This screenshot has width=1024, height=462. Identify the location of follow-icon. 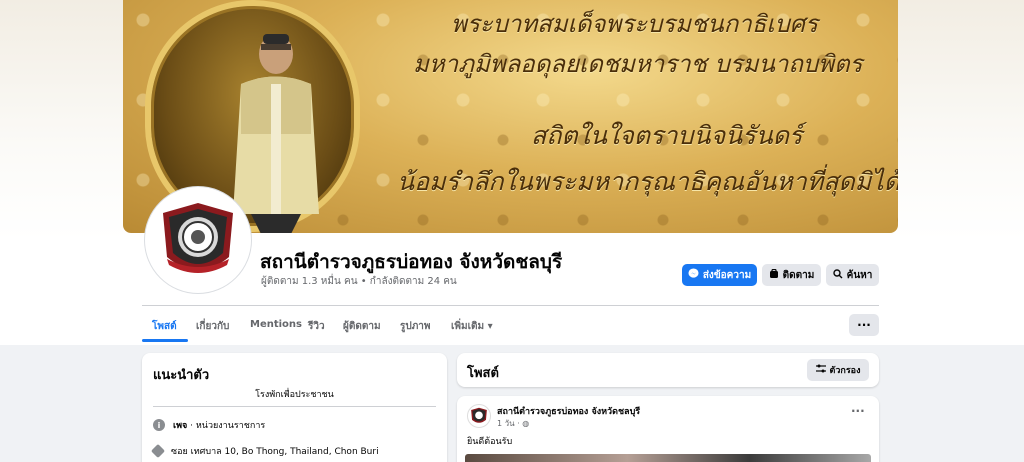
(774, 275).